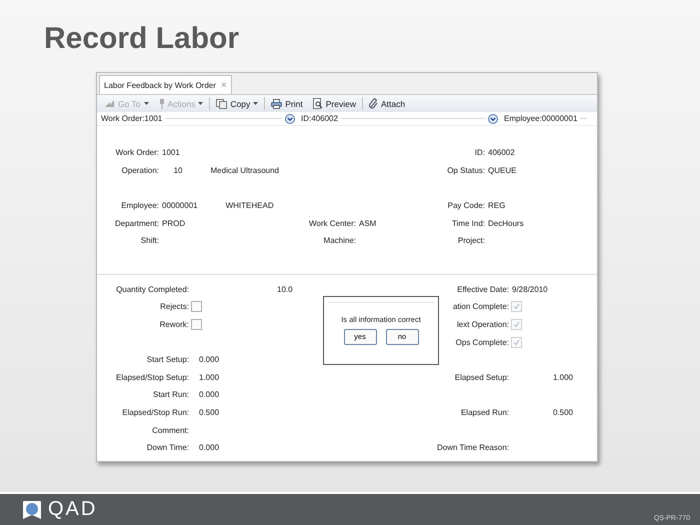 Image resolution: width=700 pixels, height=525 pixels. Describe the element at coordinates (161, 103) in the screenshot. I see `pin-icon` at that location.